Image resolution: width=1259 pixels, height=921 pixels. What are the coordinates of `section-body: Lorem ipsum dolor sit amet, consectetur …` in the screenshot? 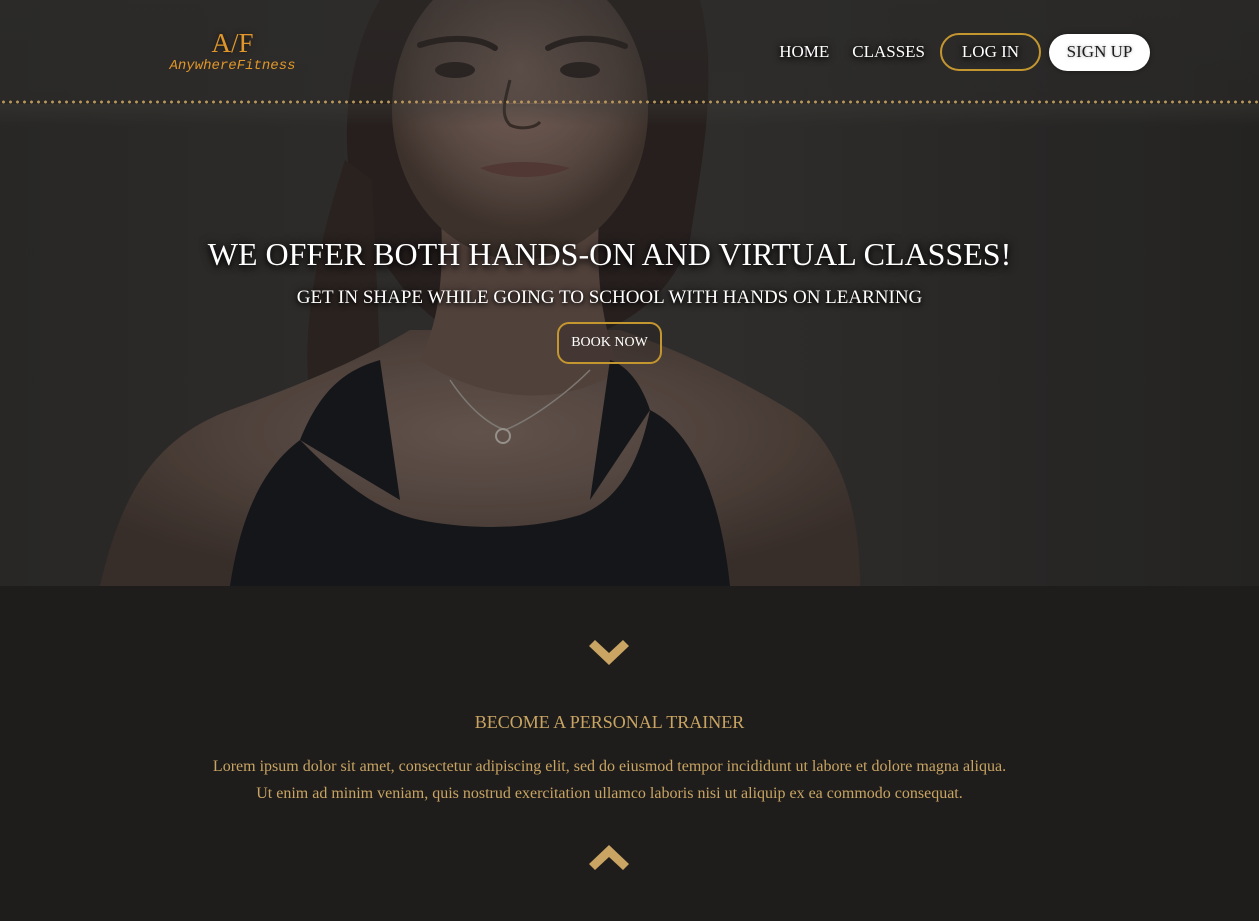 It's located at (609, 780).